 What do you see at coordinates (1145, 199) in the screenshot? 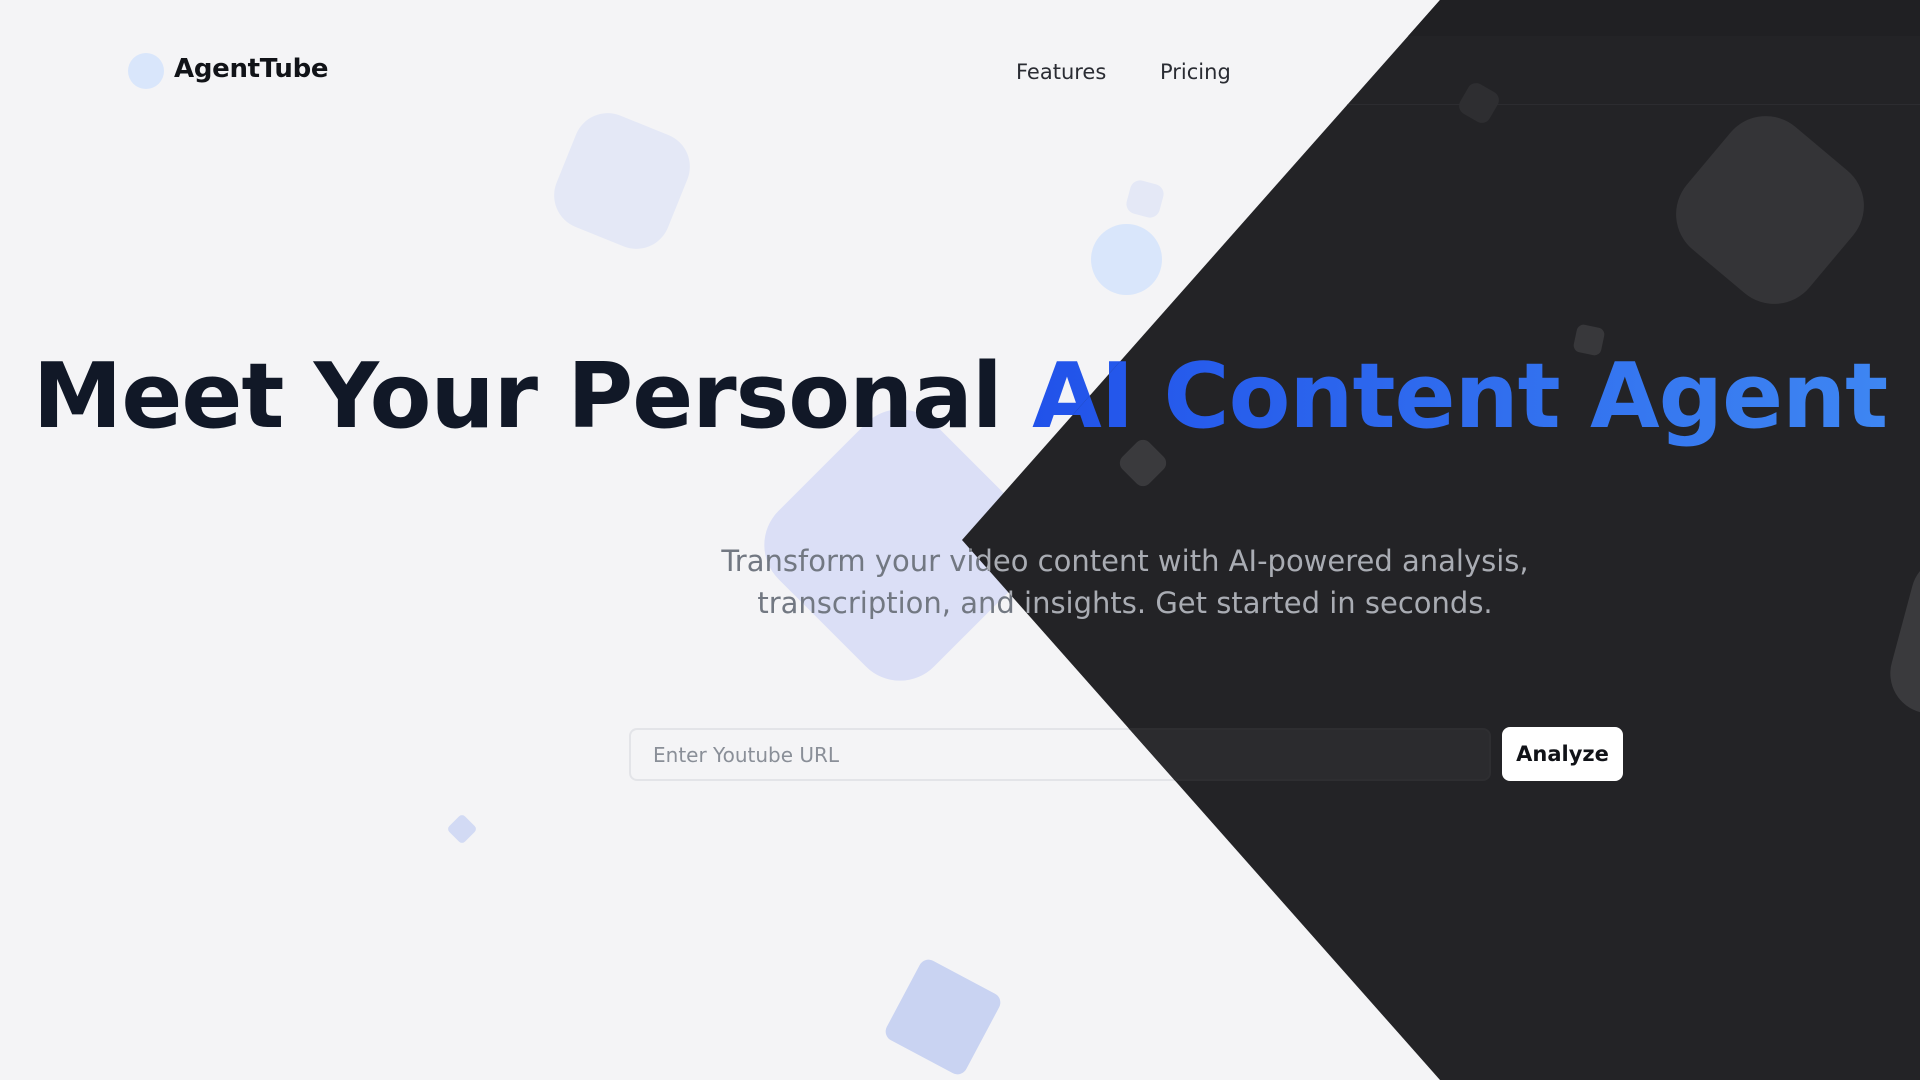
I see `decorative-small-square` at bounding box center [1145, 199].